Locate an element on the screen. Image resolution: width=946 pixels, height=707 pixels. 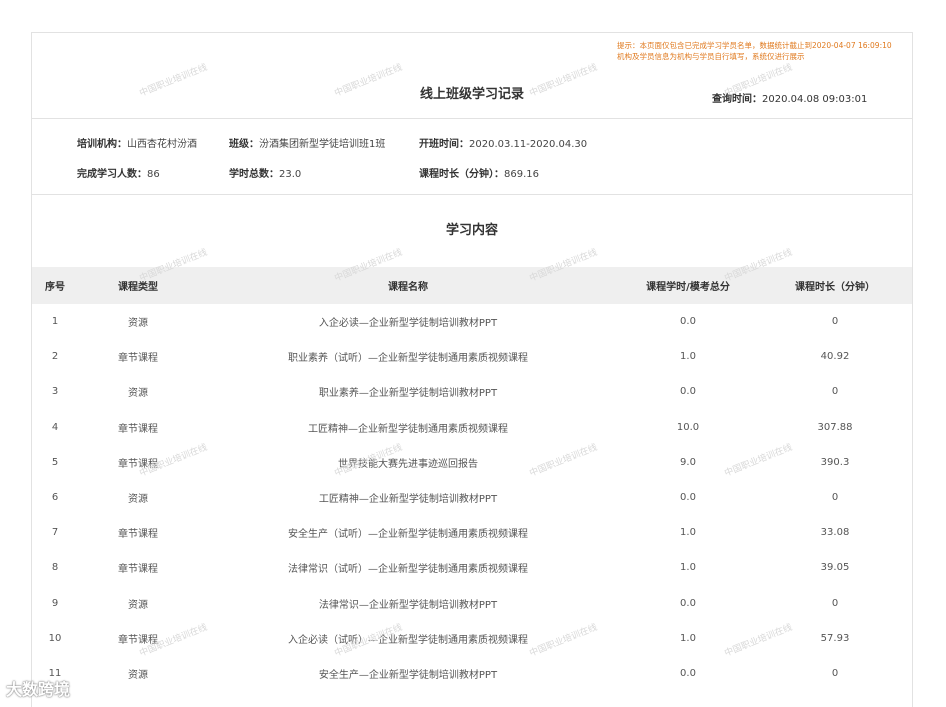
table-row: 1 资源 入企必读—企业新型学徒制培训教材PPT 0.0 0 is located at coordinates (472, 321).